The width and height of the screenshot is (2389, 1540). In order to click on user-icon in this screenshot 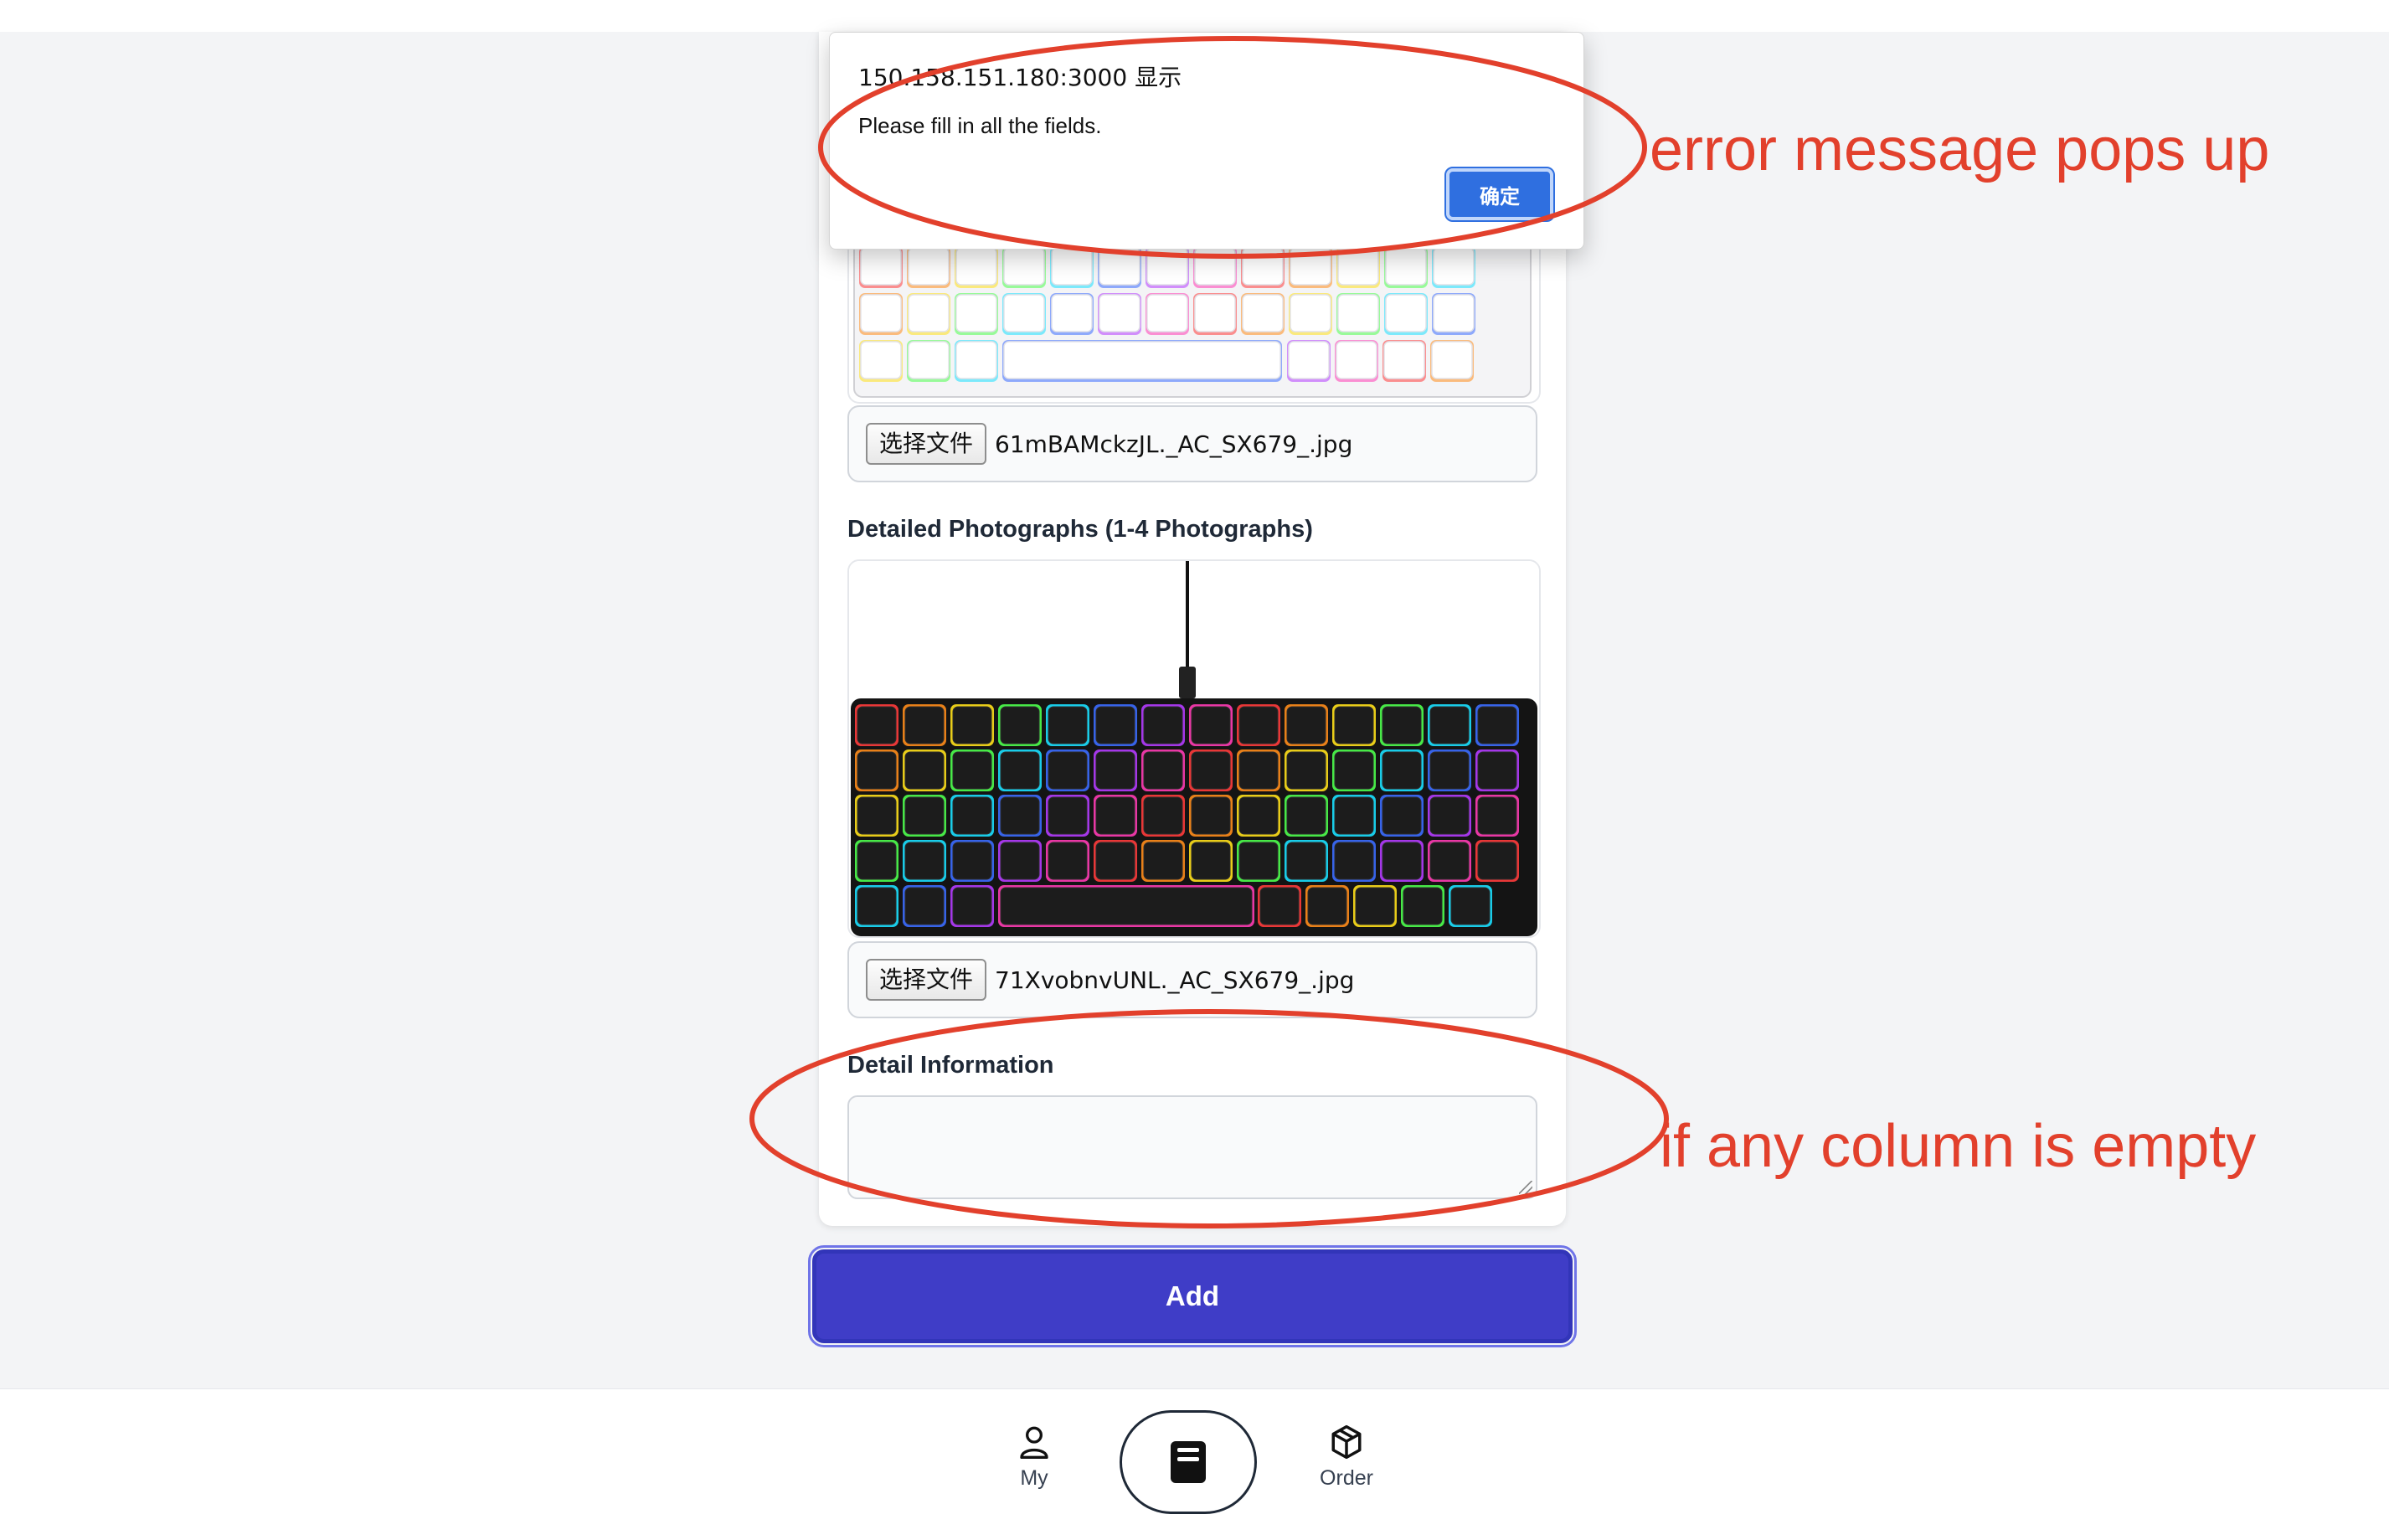, I will do `click(1034, 1442)`.